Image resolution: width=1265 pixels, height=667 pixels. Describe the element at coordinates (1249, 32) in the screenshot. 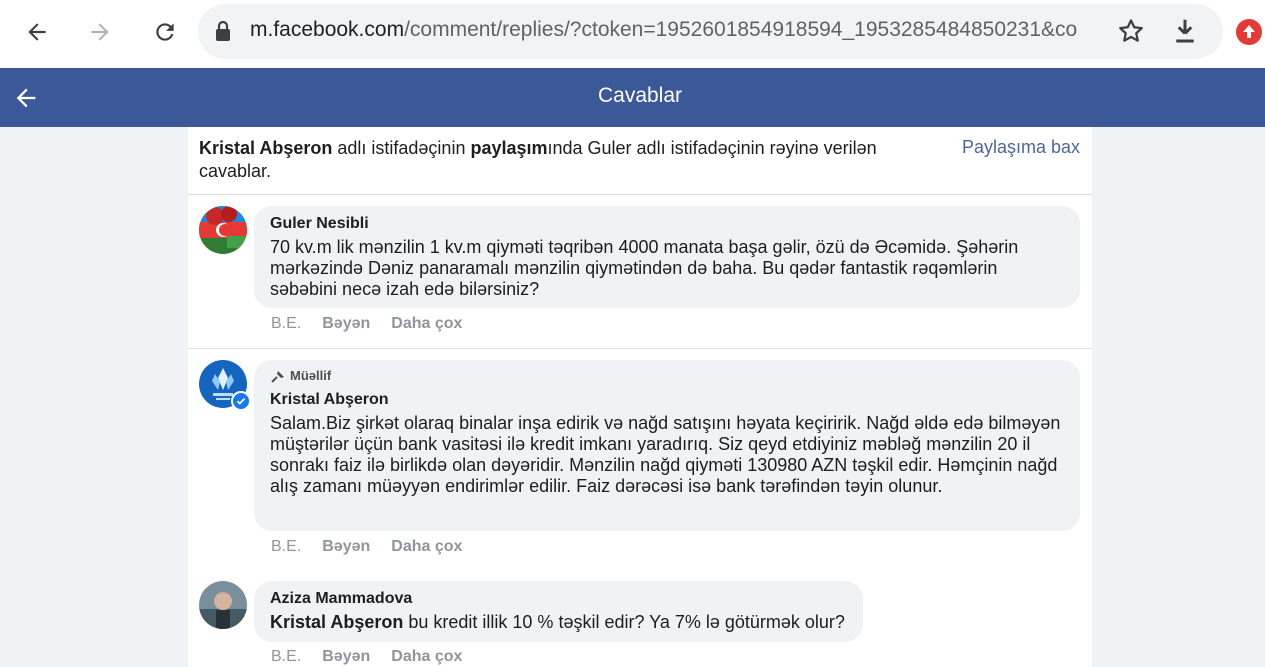

I see `extension-icon` at that location.